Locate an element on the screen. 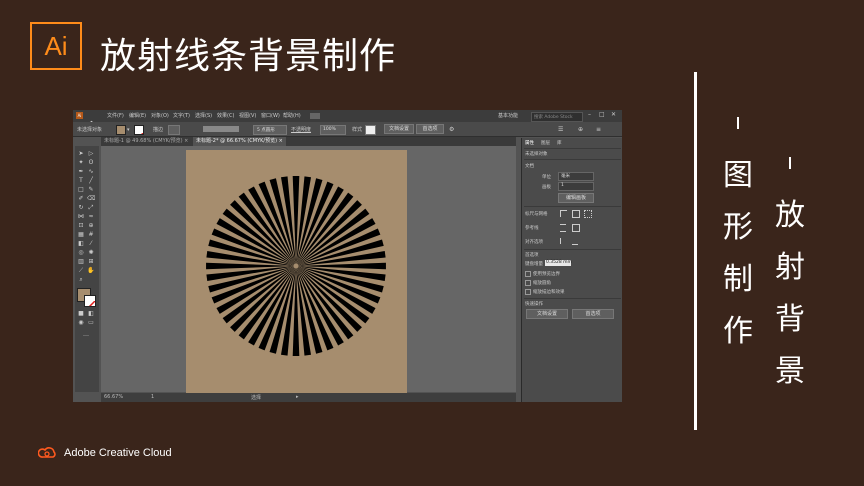  direct-selection-tool-icon: ▷ is located at coordinates (91, 153).